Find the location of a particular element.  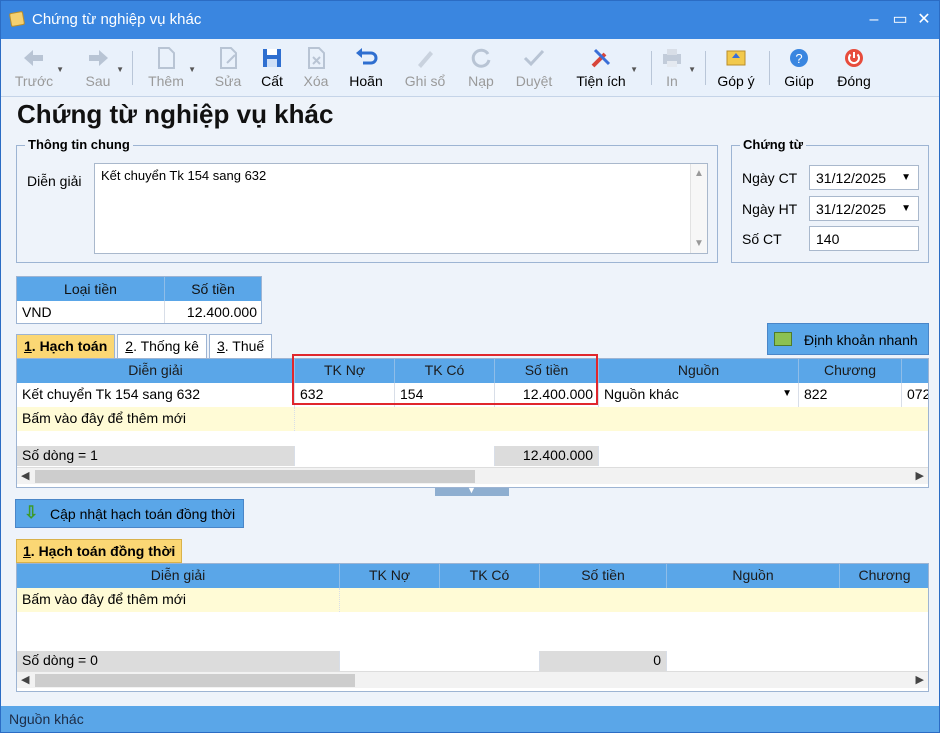

voucher-date-picker: 31/12/2025 ▼ is located at coordinates (864, 177).